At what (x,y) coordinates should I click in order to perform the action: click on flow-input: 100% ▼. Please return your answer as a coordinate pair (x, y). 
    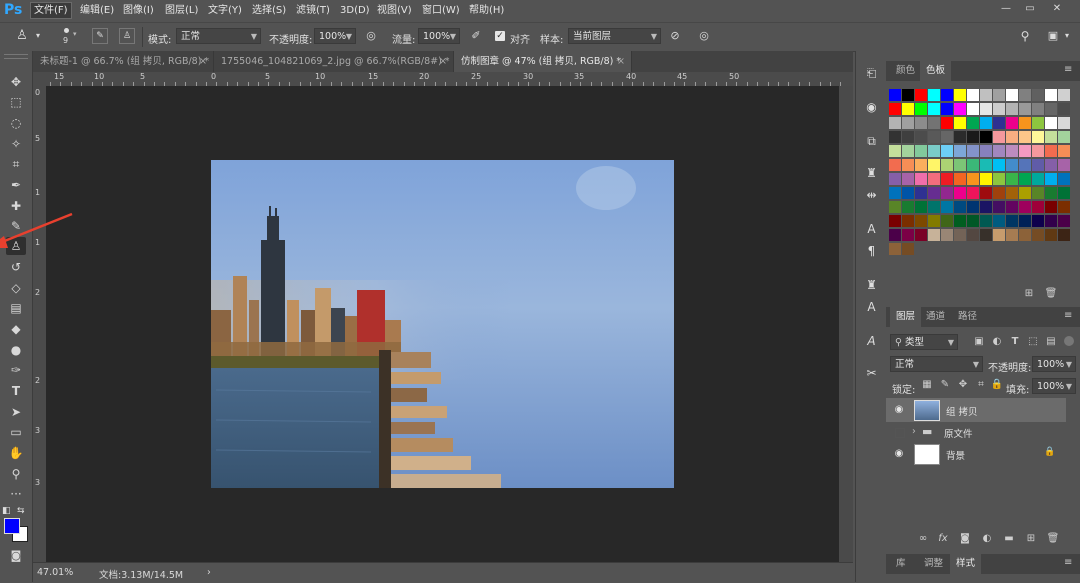
    Looking at the image, I should click on (439, 36).